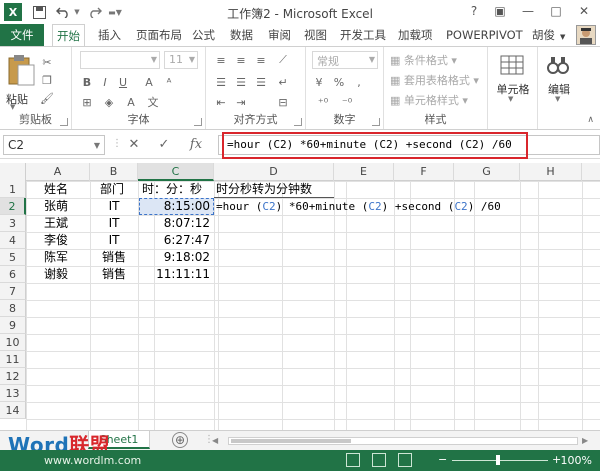 This screenshot has width=600, height=471. Describe the element at coordinates (586, 35) in the screenshot. I see `avatar` at that location.